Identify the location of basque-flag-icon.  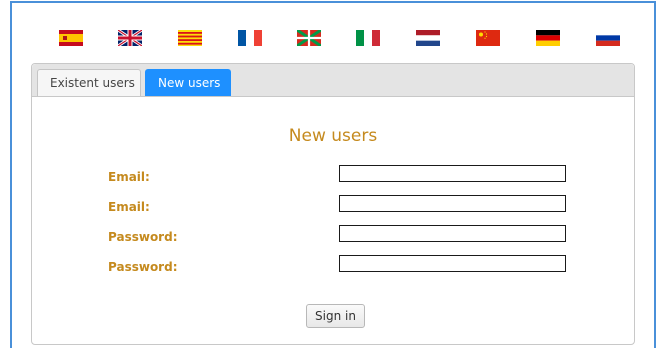
(309, 38).